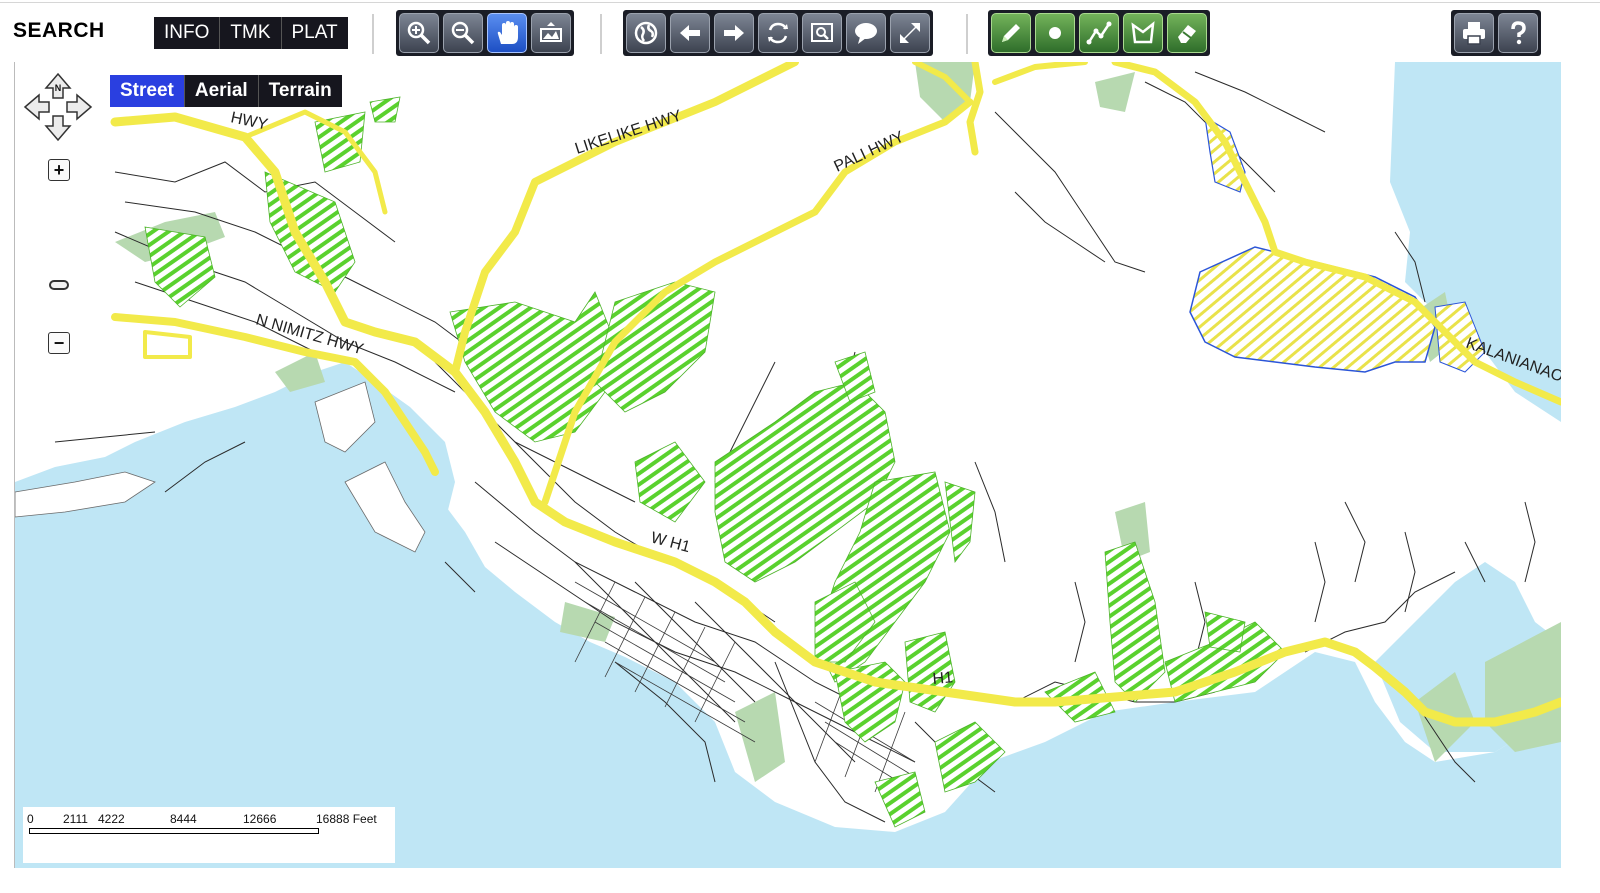  I want to click on road-label-h1: H1, so click(943, 678).